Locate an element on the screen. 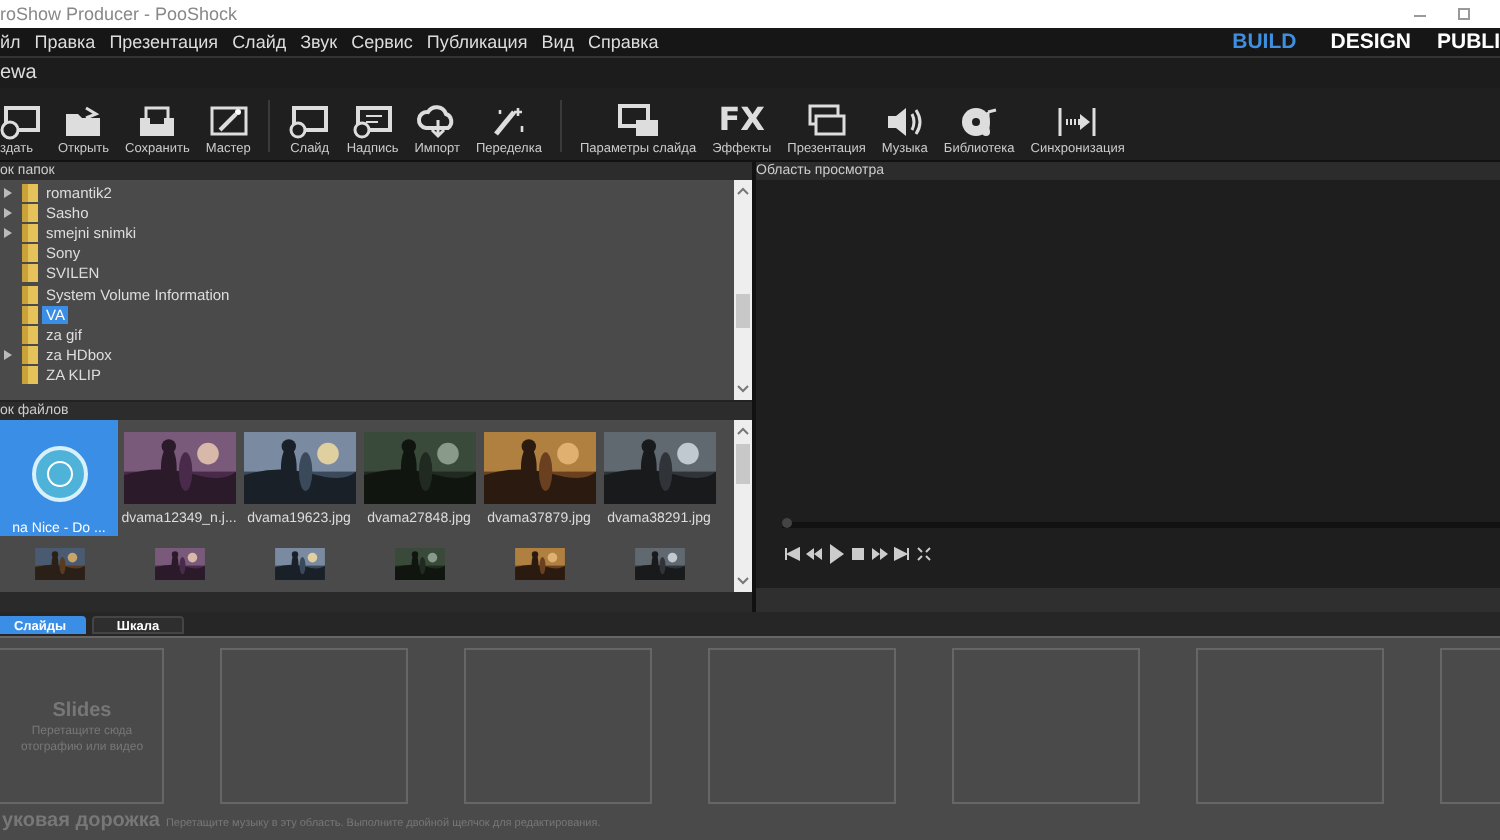 This screenshot has width=1500, height=840. stacked-screens-icon is located at coordinates (826, 121).